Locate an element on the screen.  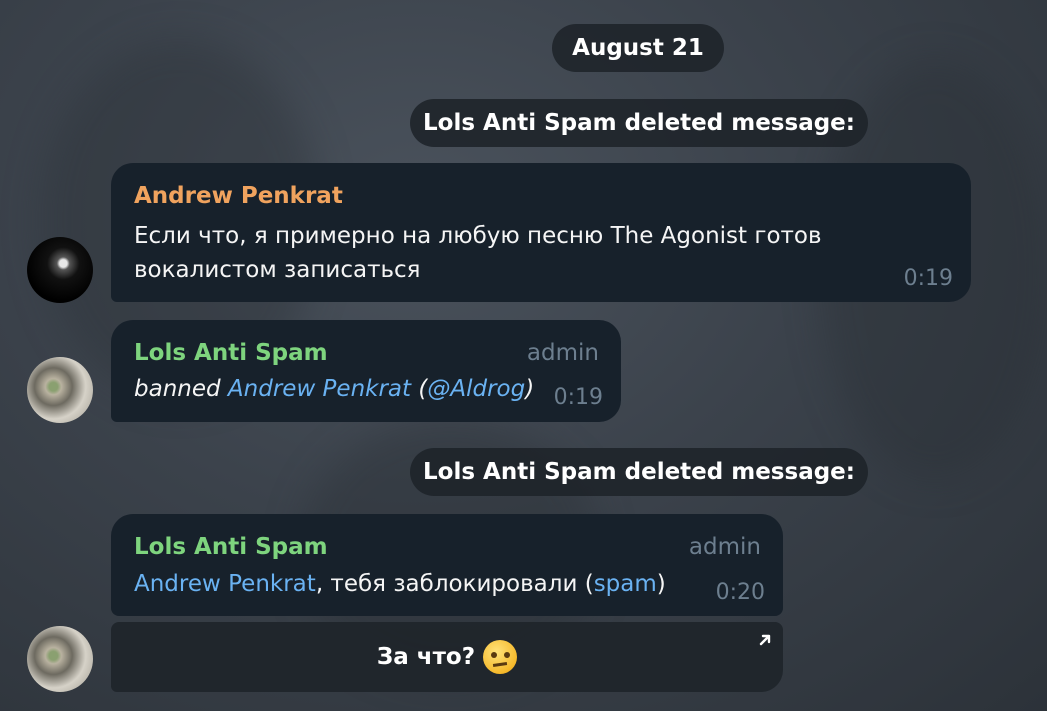
inline-button-za-chto: За что? is located at coordinates (447, 657).